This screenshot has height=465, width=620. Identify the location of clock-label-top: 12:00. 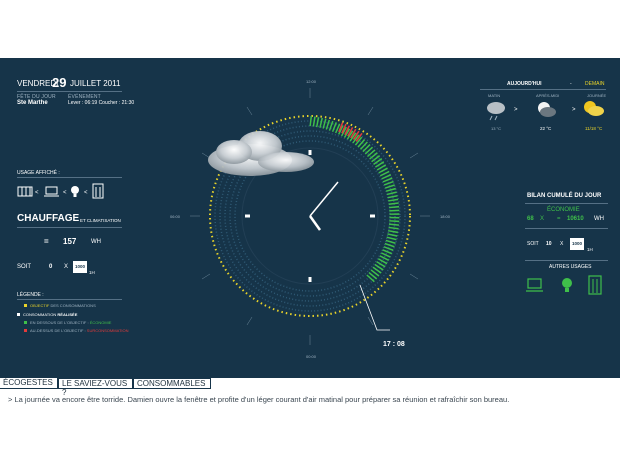
(311, 81).